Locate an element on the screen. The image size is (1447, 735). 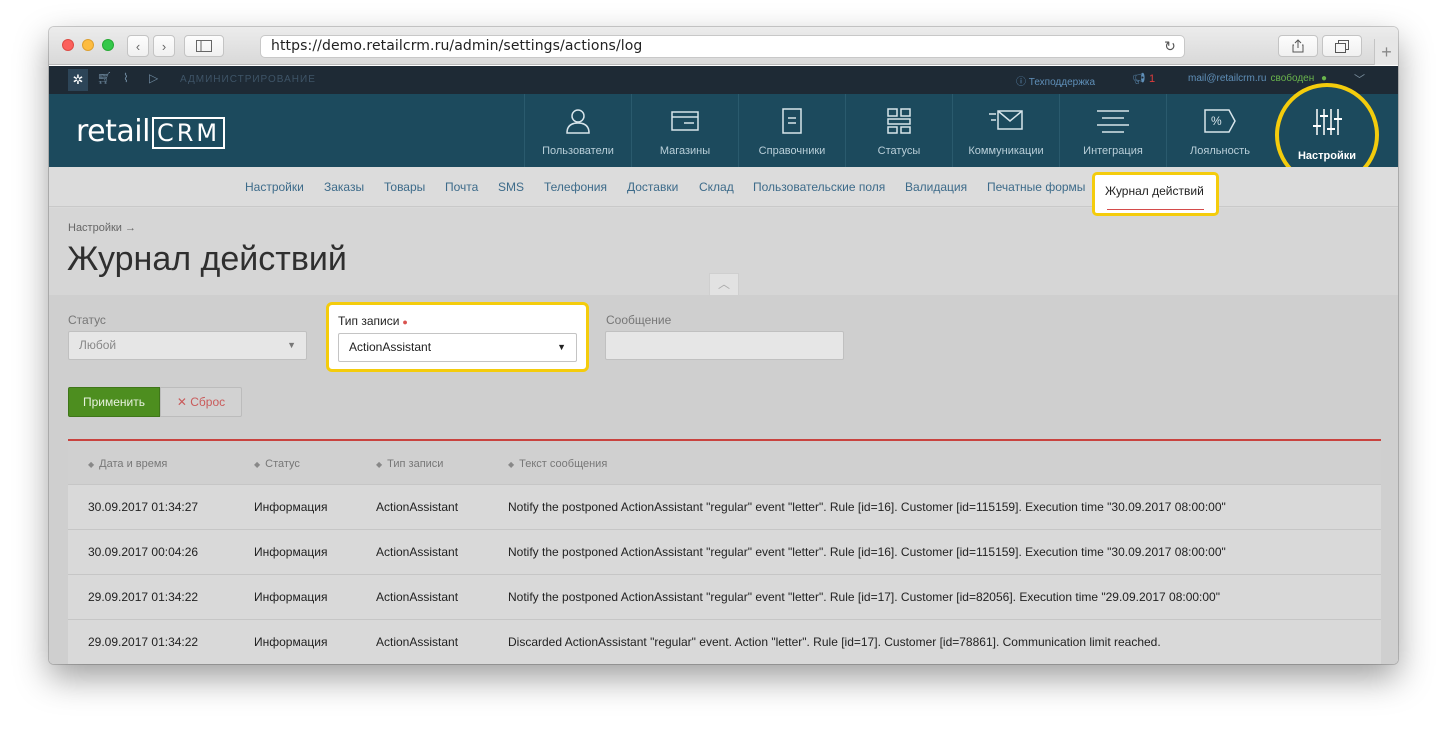
subnav-item: Телефония is located at coordinates (575, 187).